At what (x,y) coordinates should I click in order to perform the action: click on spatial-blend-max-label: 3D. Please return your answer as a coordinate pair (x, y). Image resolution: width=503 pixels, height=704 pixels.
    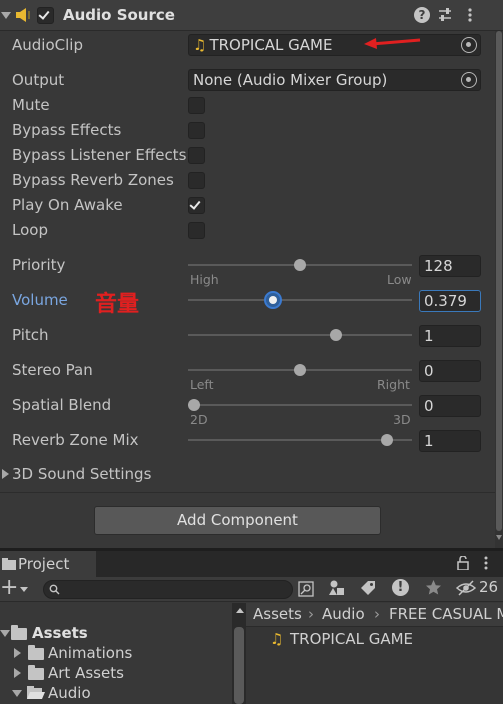
    Looking at the image, I should click on (402, 419).